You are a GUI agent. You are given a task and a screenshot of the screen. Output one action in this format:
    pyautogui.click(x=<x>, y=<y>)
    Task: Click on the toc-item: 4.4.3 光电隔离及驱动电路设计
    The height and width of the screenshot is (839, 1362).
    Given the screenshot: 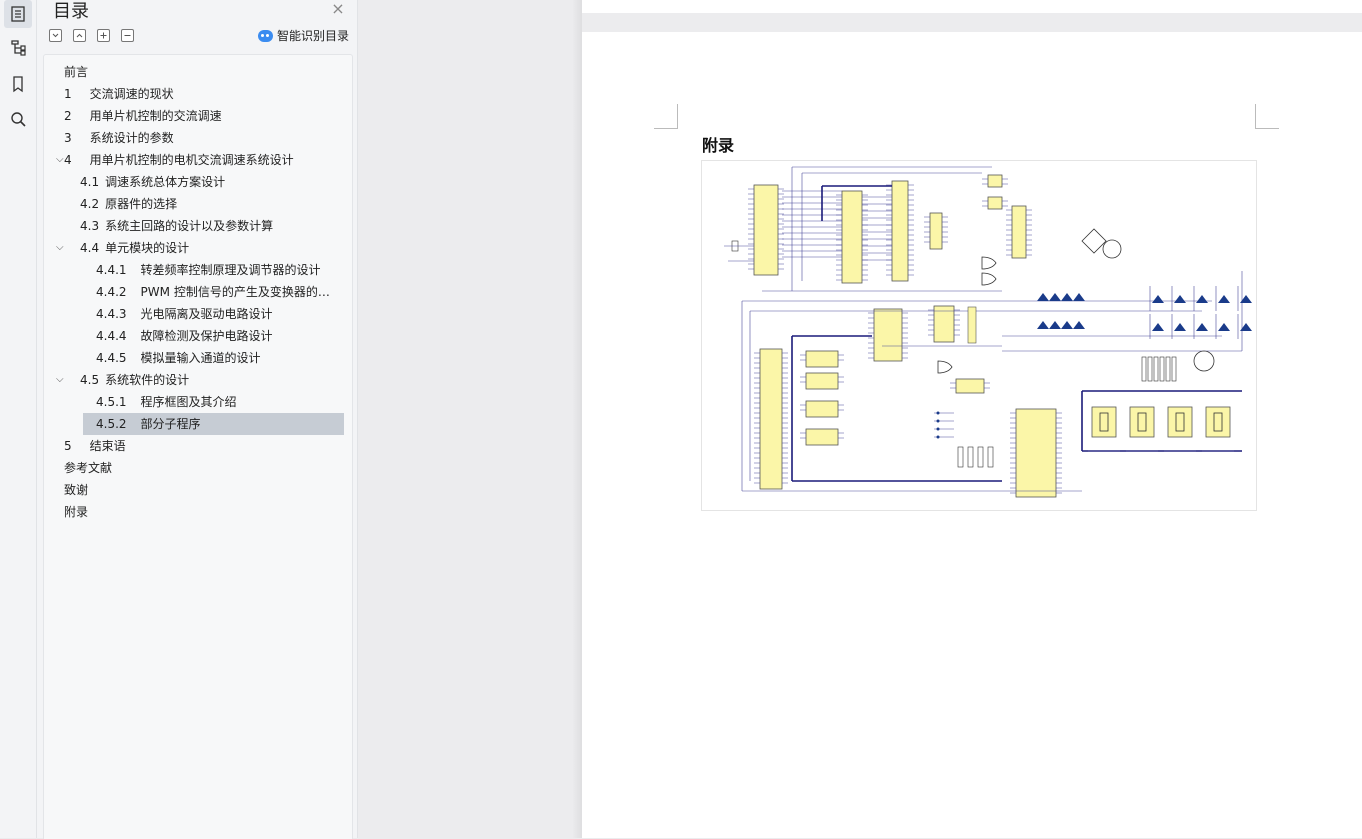 What is the action you would take?
    pyautogui.click(x=194, y=314)
    